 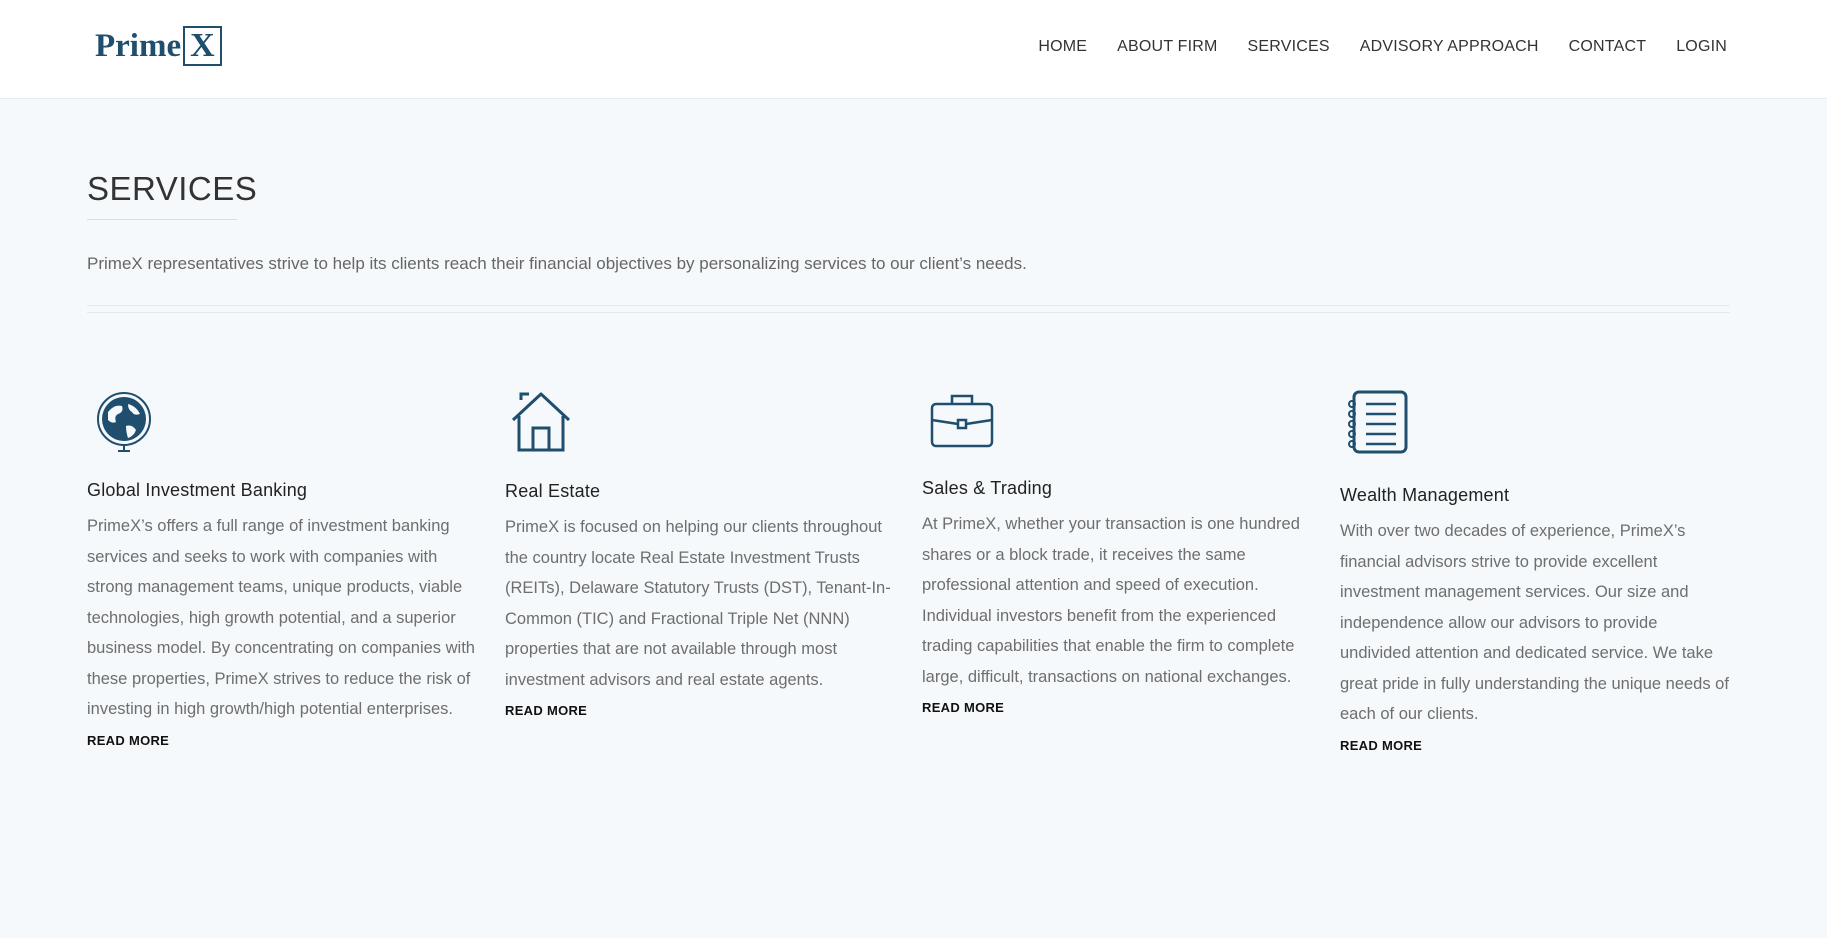 I want to click on briefcase-icon, so click(x=962, y=421).